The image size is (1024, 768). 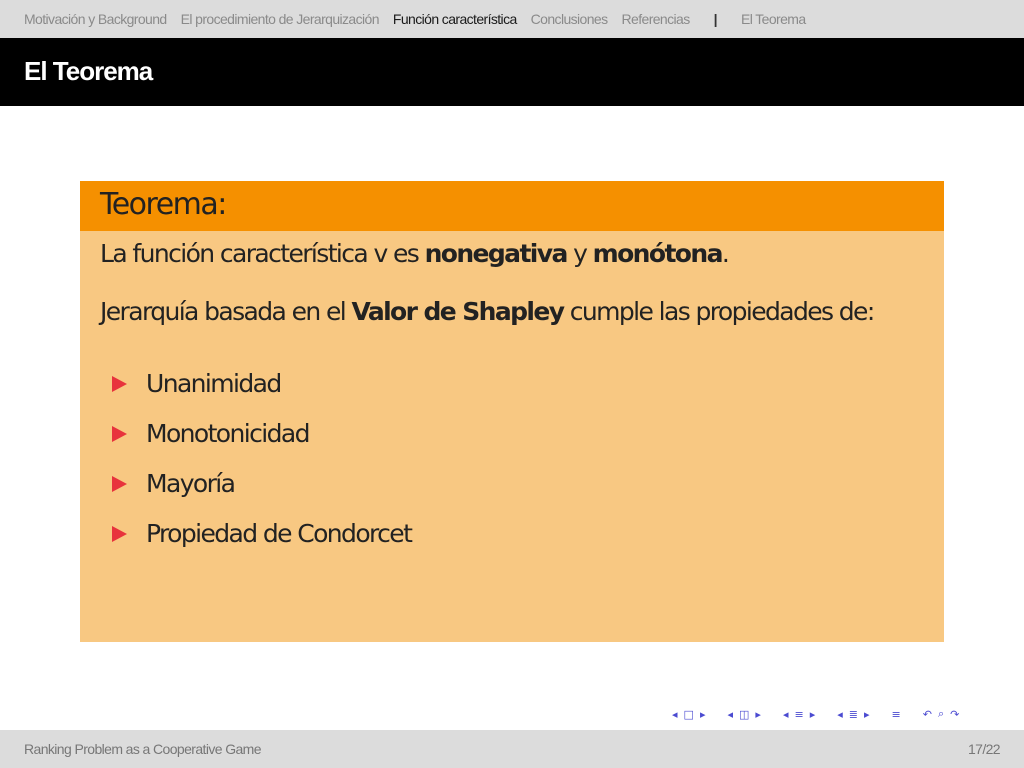 I want to click on statement-1-pre: La función característica v es, so click(x=262, y=253).